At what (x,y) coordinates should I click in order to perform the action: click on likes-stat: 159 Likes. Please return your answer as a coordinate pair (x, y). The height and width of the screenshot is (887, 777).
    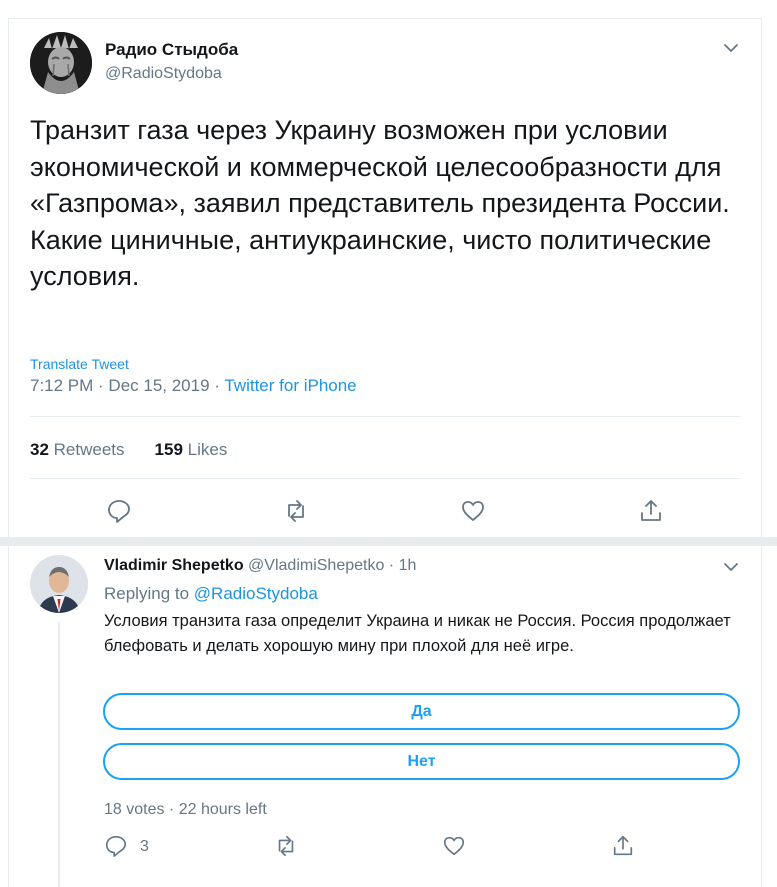
    Looking at the image, I should click on (191, 449).